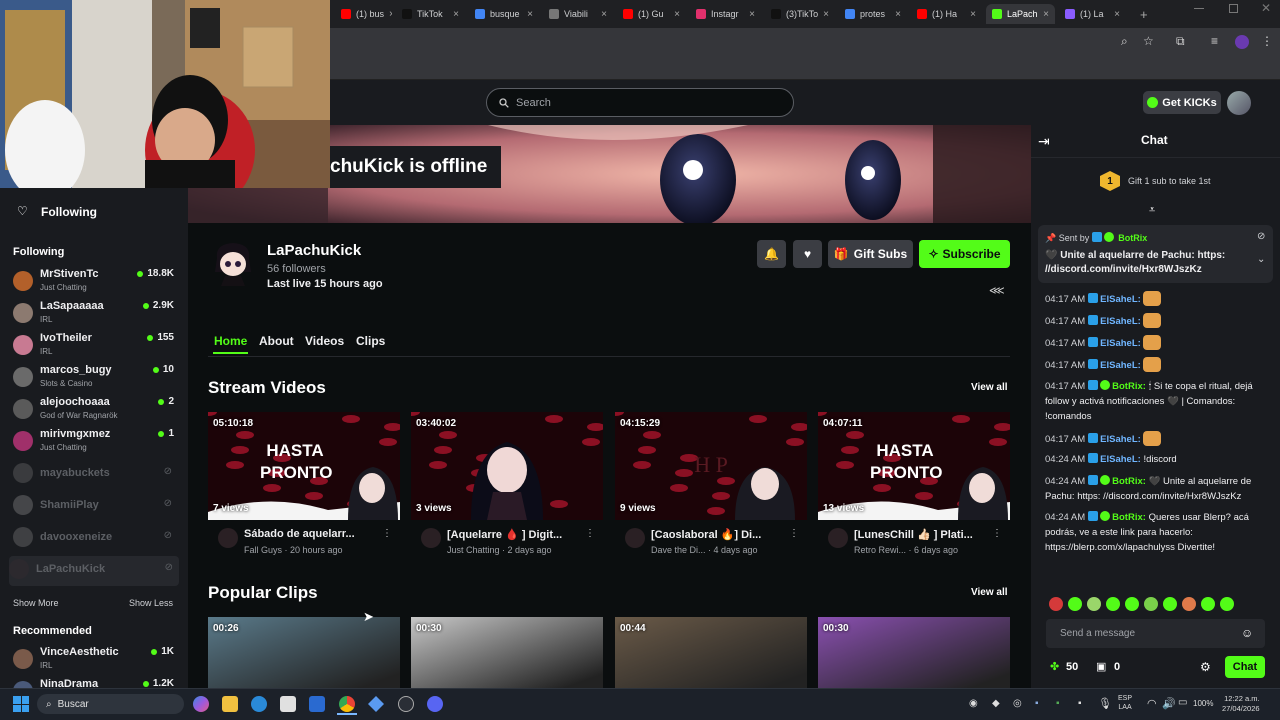 This screenshot has width=1280, height=720. What do you see at coordinates (69, 212) in the screenshot?
I see `following-header: Following` at bounding box center [69, 212].